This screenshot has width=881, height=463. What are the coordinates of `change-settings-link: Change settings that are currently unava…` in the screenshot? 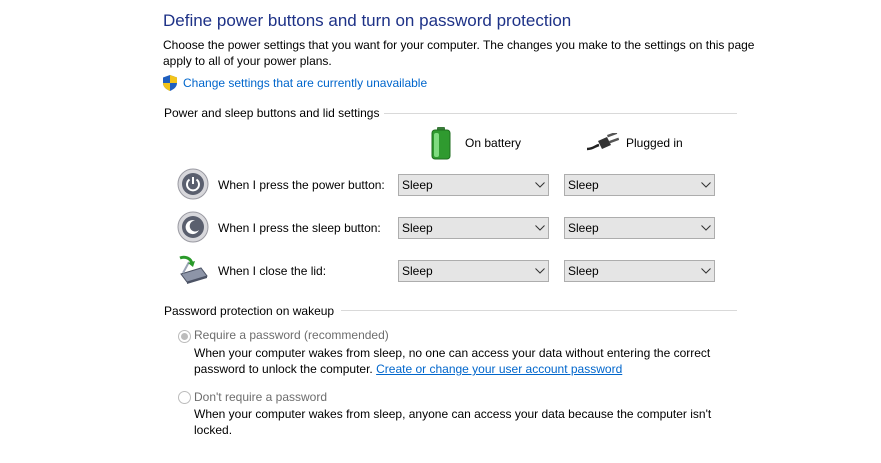 It's located at (305, 83).